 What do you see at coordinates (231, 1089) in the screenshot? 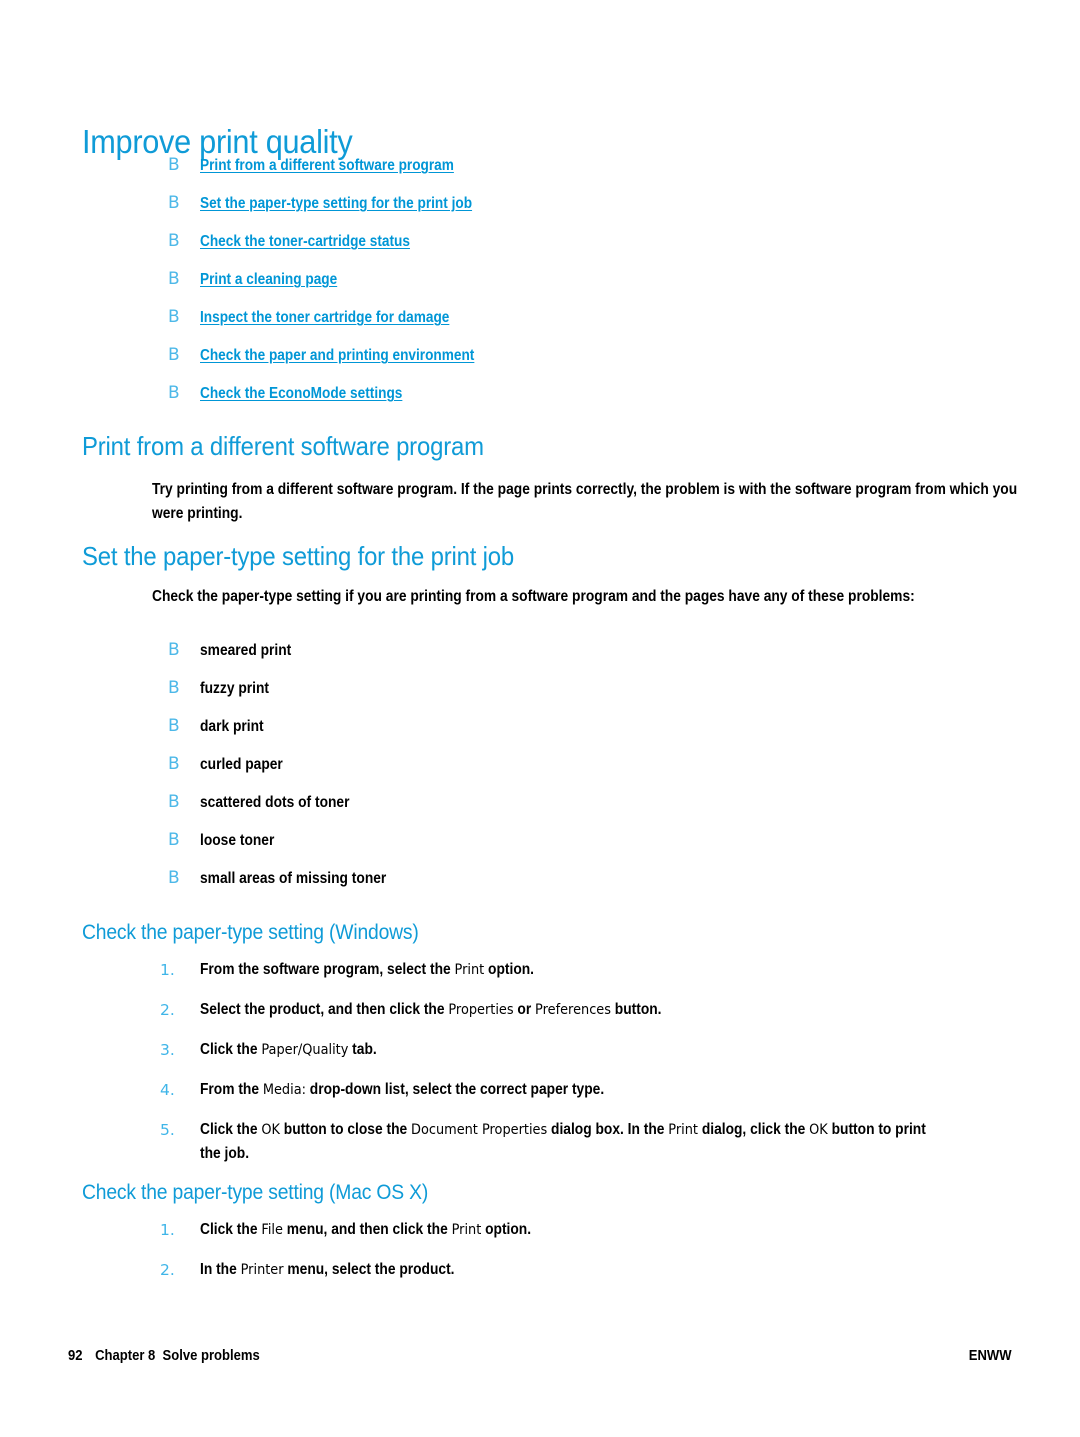
I see `step-text-fragment: From the` at bounding box center [231, 1089].